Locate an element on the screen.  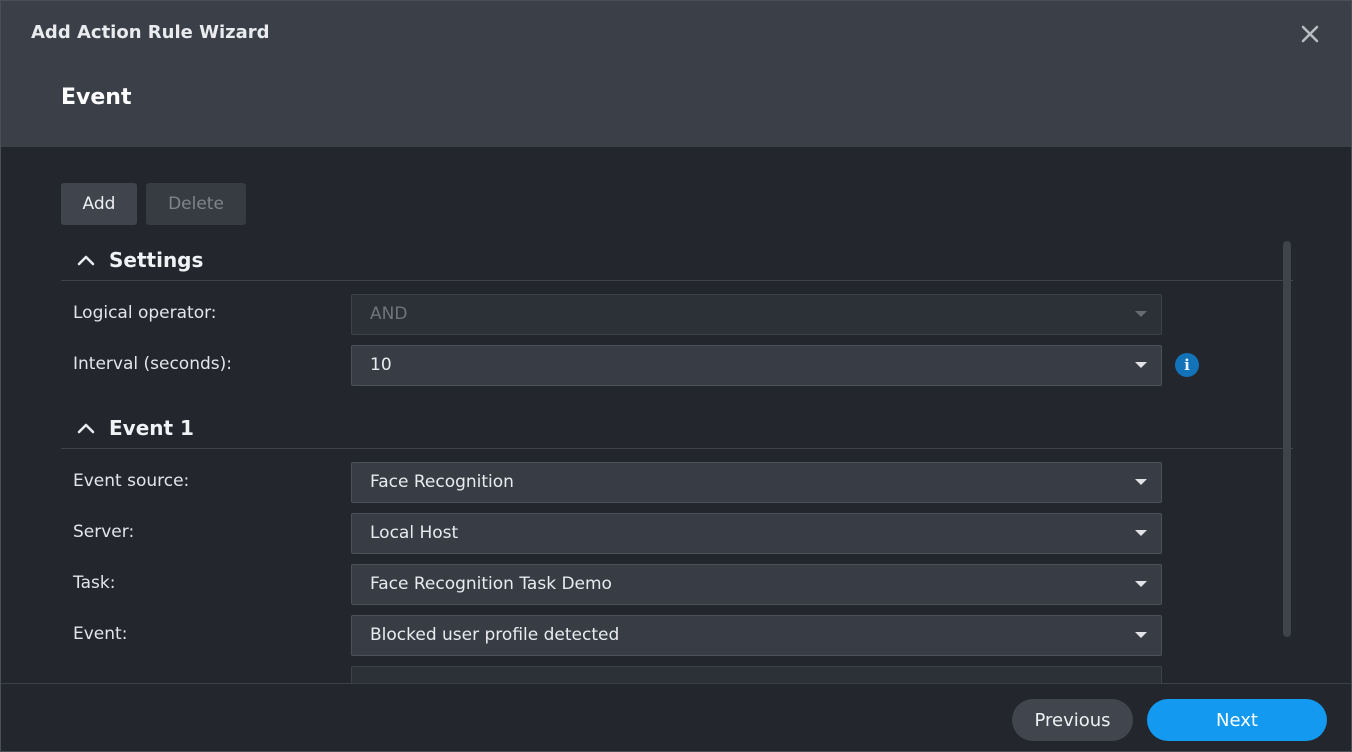
dialog-footer: Previous Next is located at coordinates (676, 717).